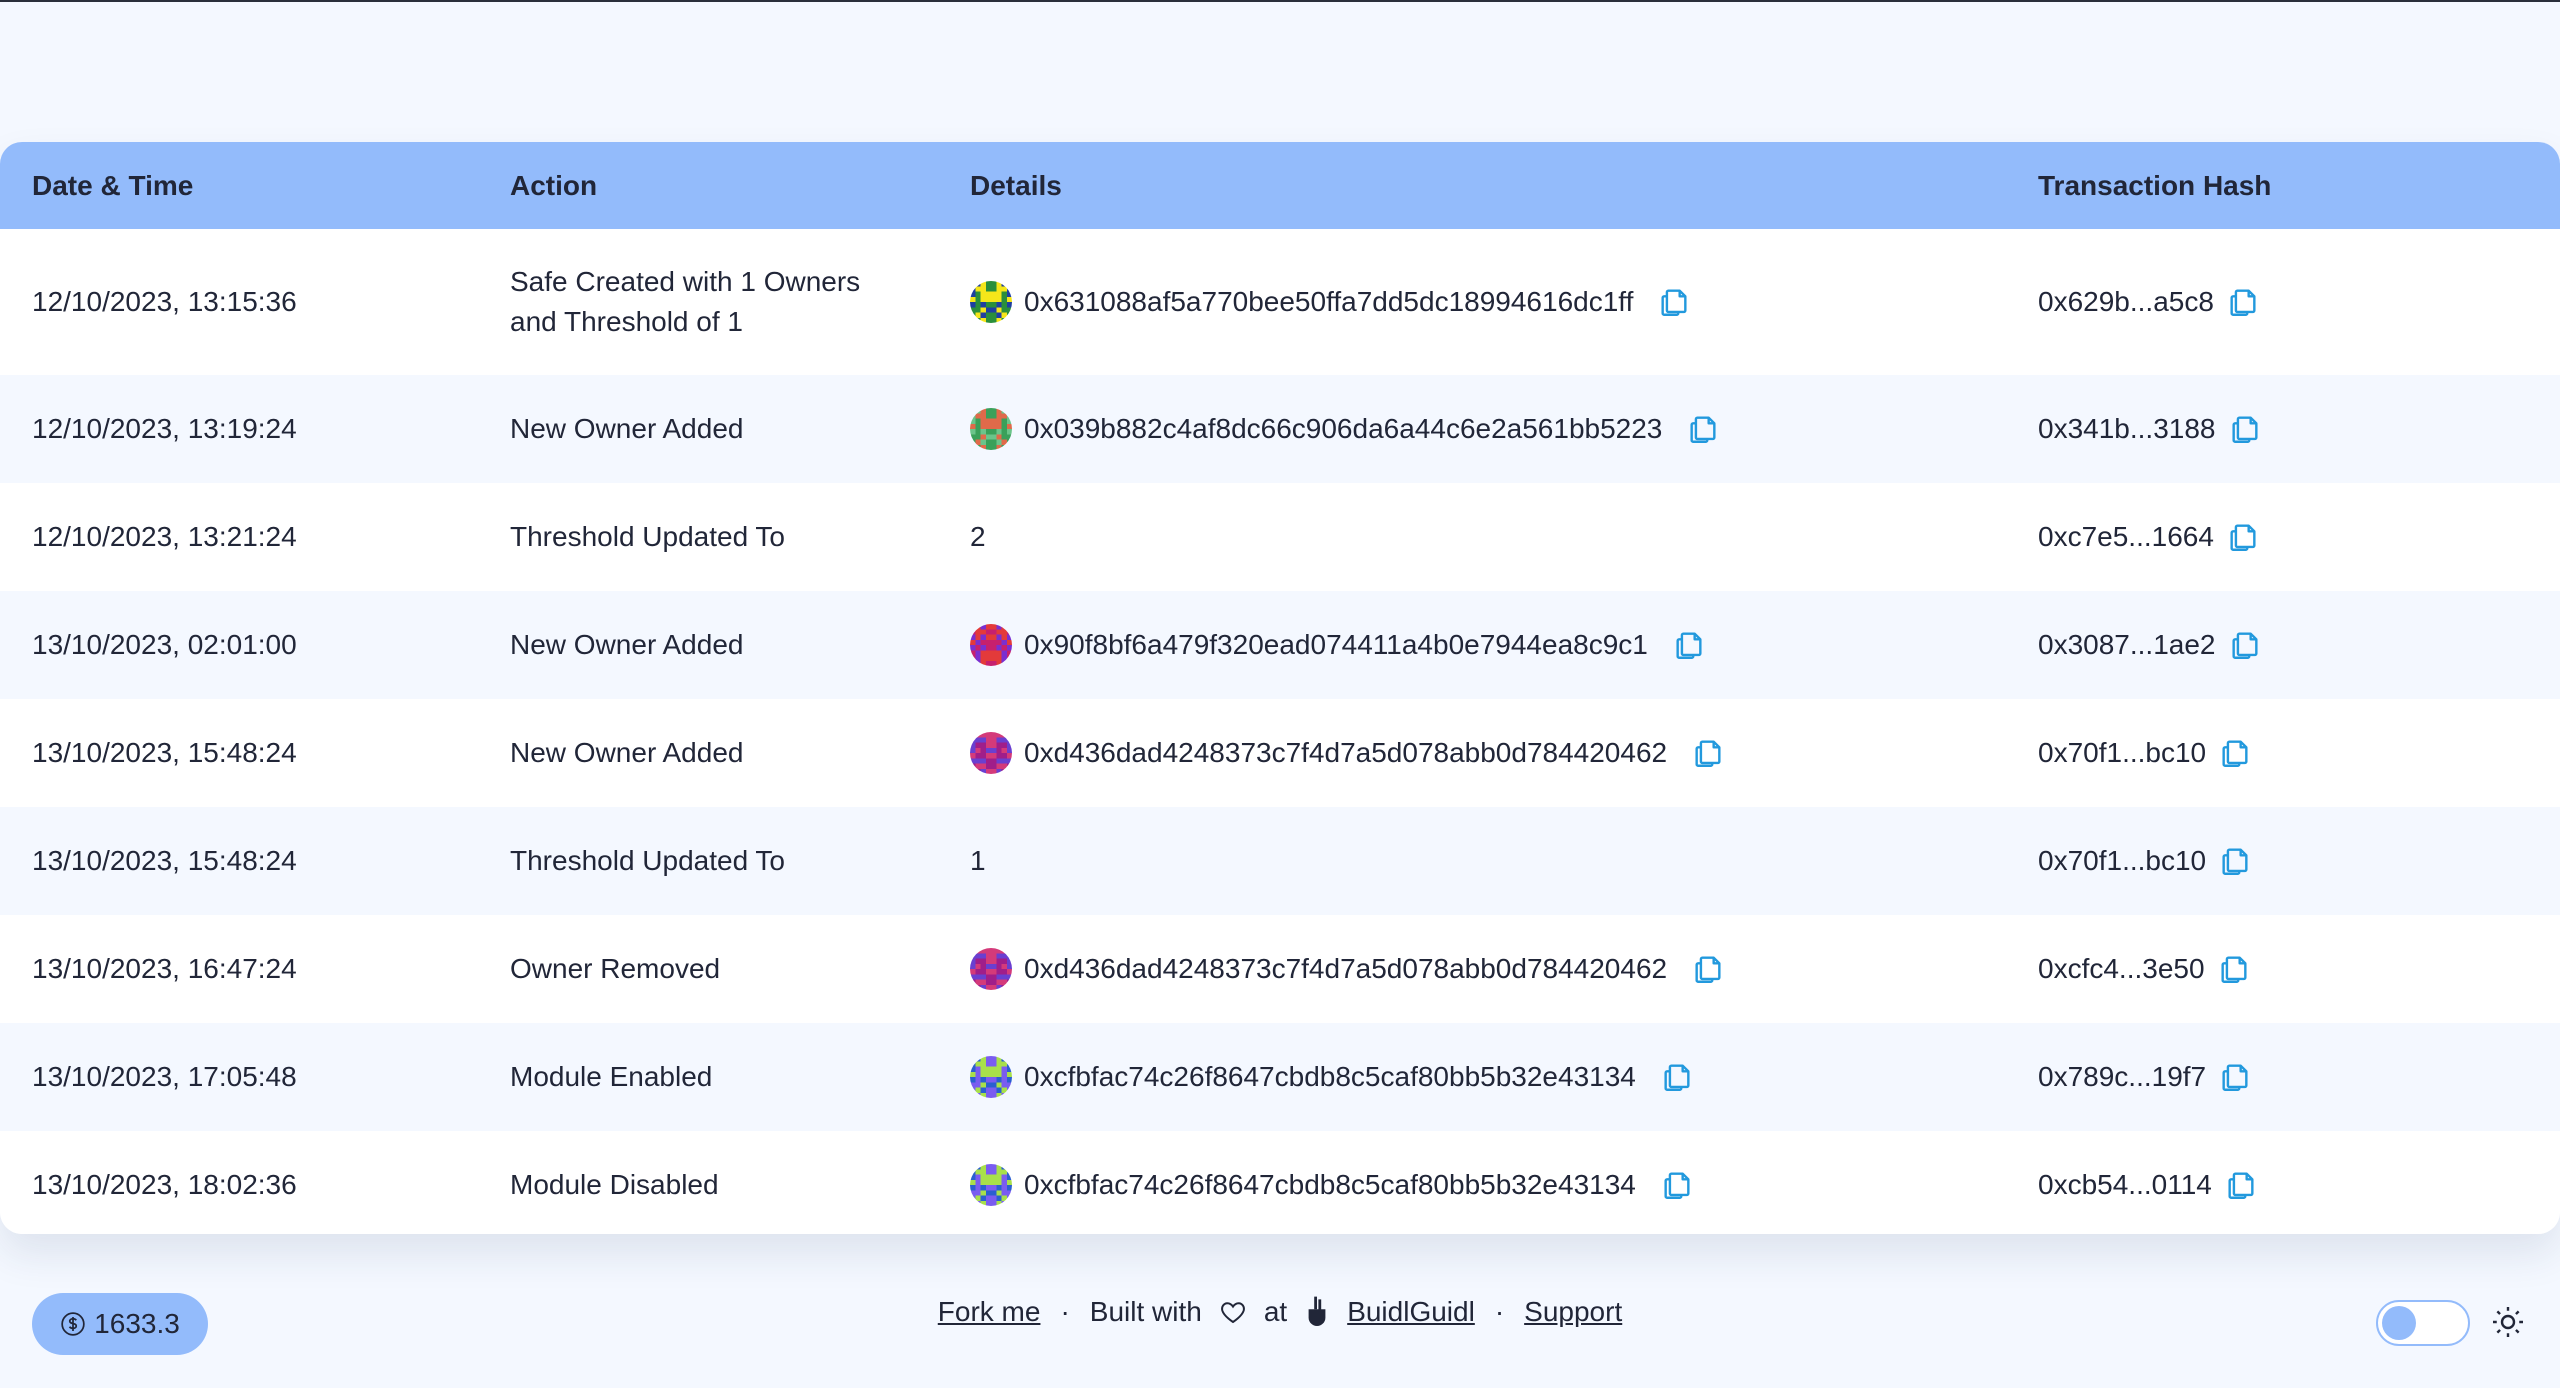  Describe the element at coordinates (611, 1076) in the screenshot. I see `action-text: Module Enabled` at that location.